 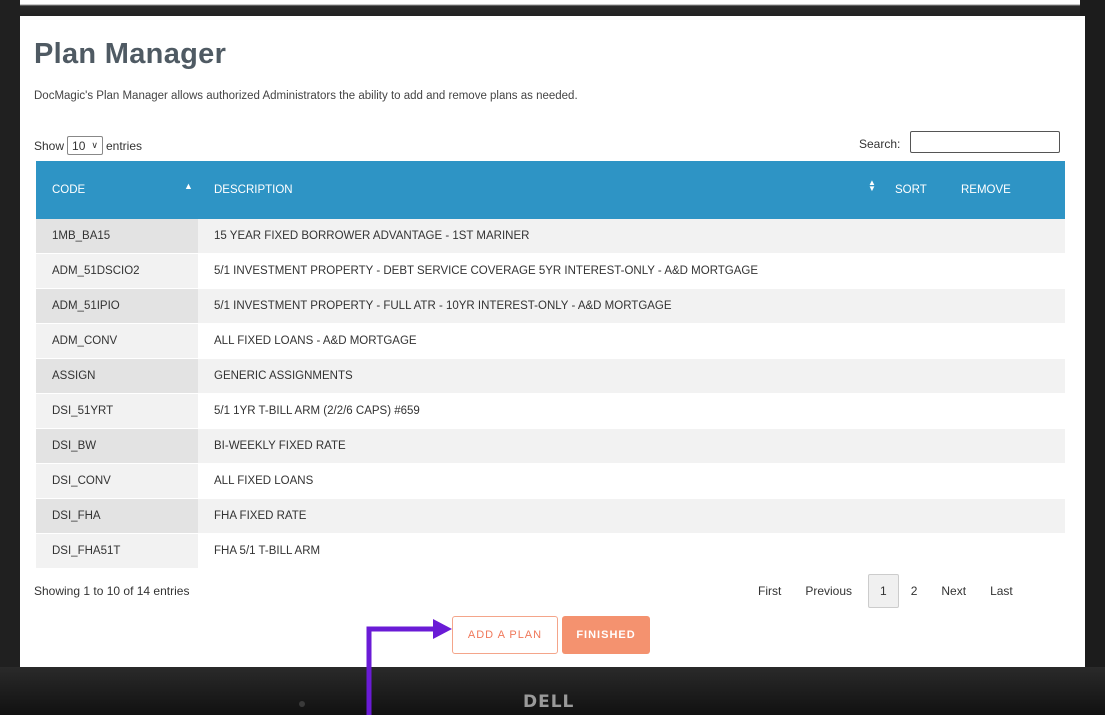 I want to click on table-row: ASSIGN GENERIC ASSIGNMENTS, so click(x=550, y=376).